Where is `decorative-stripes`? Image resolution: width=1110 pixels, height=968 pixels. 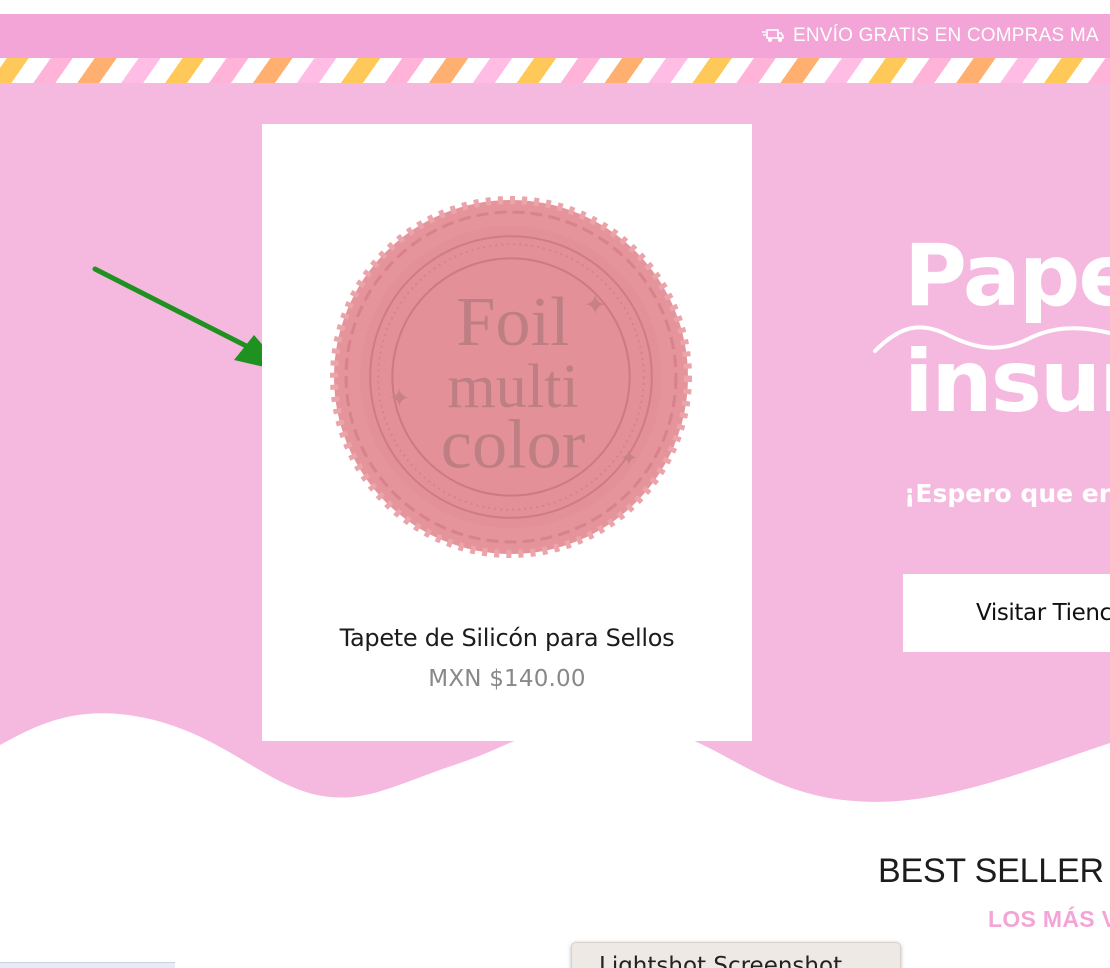
decorative-stripes is located at coordinates (555, 70).